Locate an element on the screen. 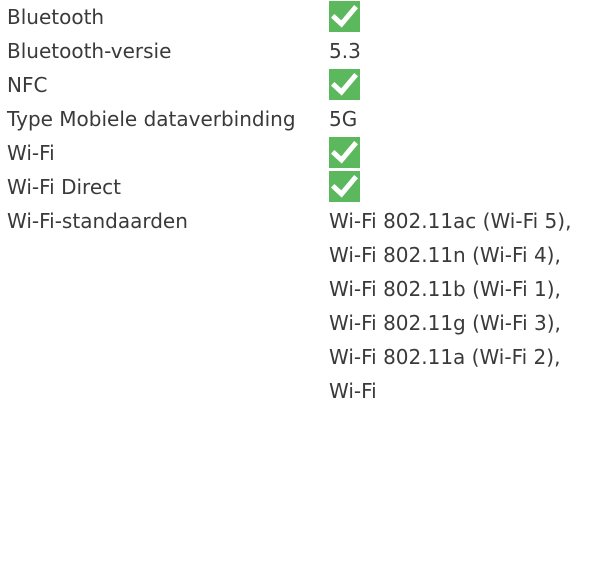  spec-row-bluetooth: Bluetooth is located at coordinates (304, 17).